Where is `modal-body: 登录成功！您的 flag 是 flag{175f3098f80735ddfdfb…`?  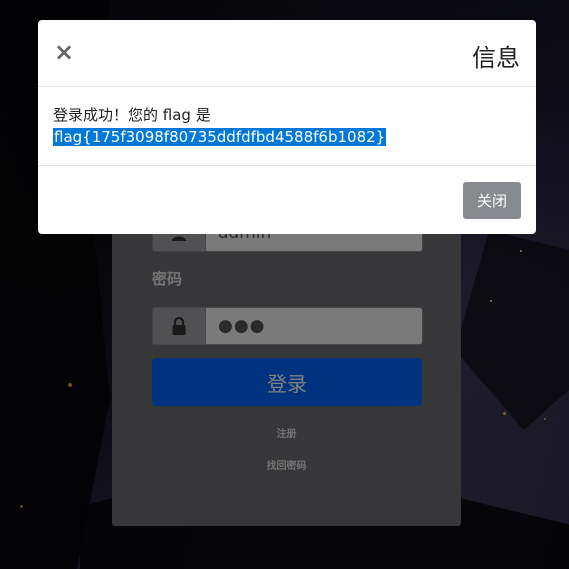 modal-body: 登录成功！您的 flag 是 flag{175f3098f80735ddfdfb… is located at coordinates (286, 126).